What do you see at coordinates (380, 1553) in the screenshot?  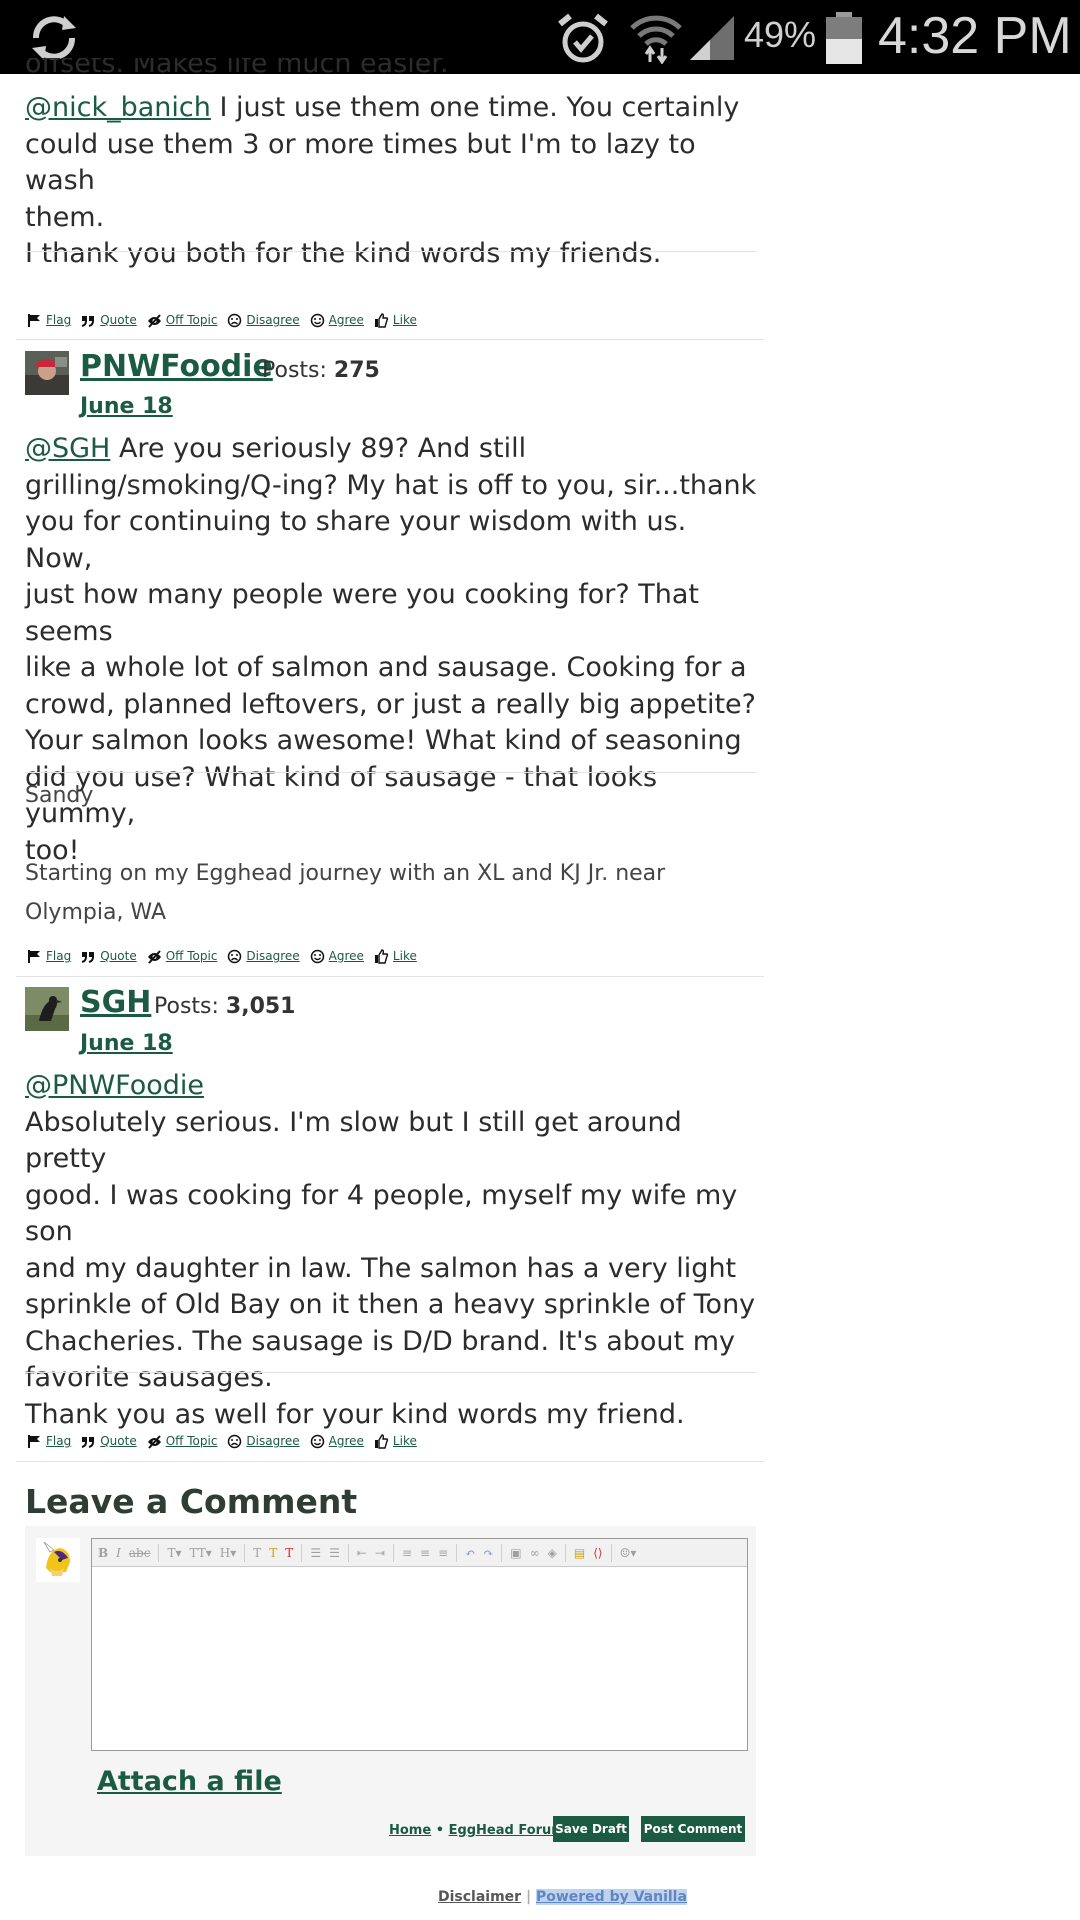 I see `indent-icon: ⇥` at bounding box center [380, 1553].